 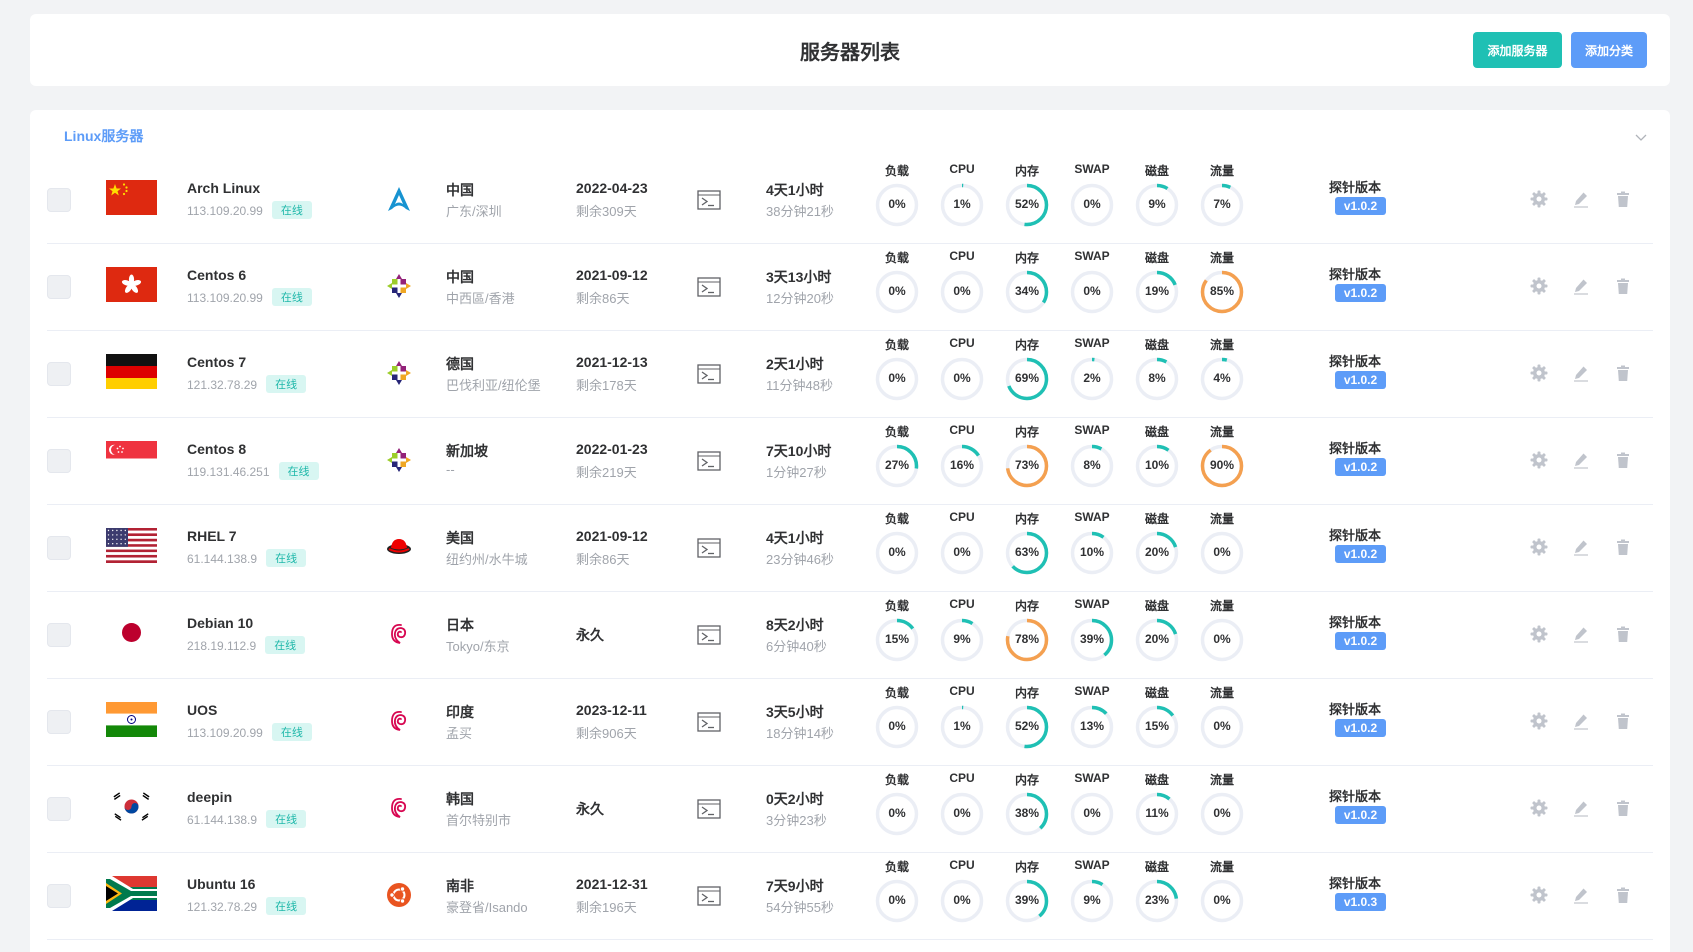 What do you see at coordinates (220, 623) in the screenshot?
I see `server-name: Debian 10` at bounding box center [220, 623].